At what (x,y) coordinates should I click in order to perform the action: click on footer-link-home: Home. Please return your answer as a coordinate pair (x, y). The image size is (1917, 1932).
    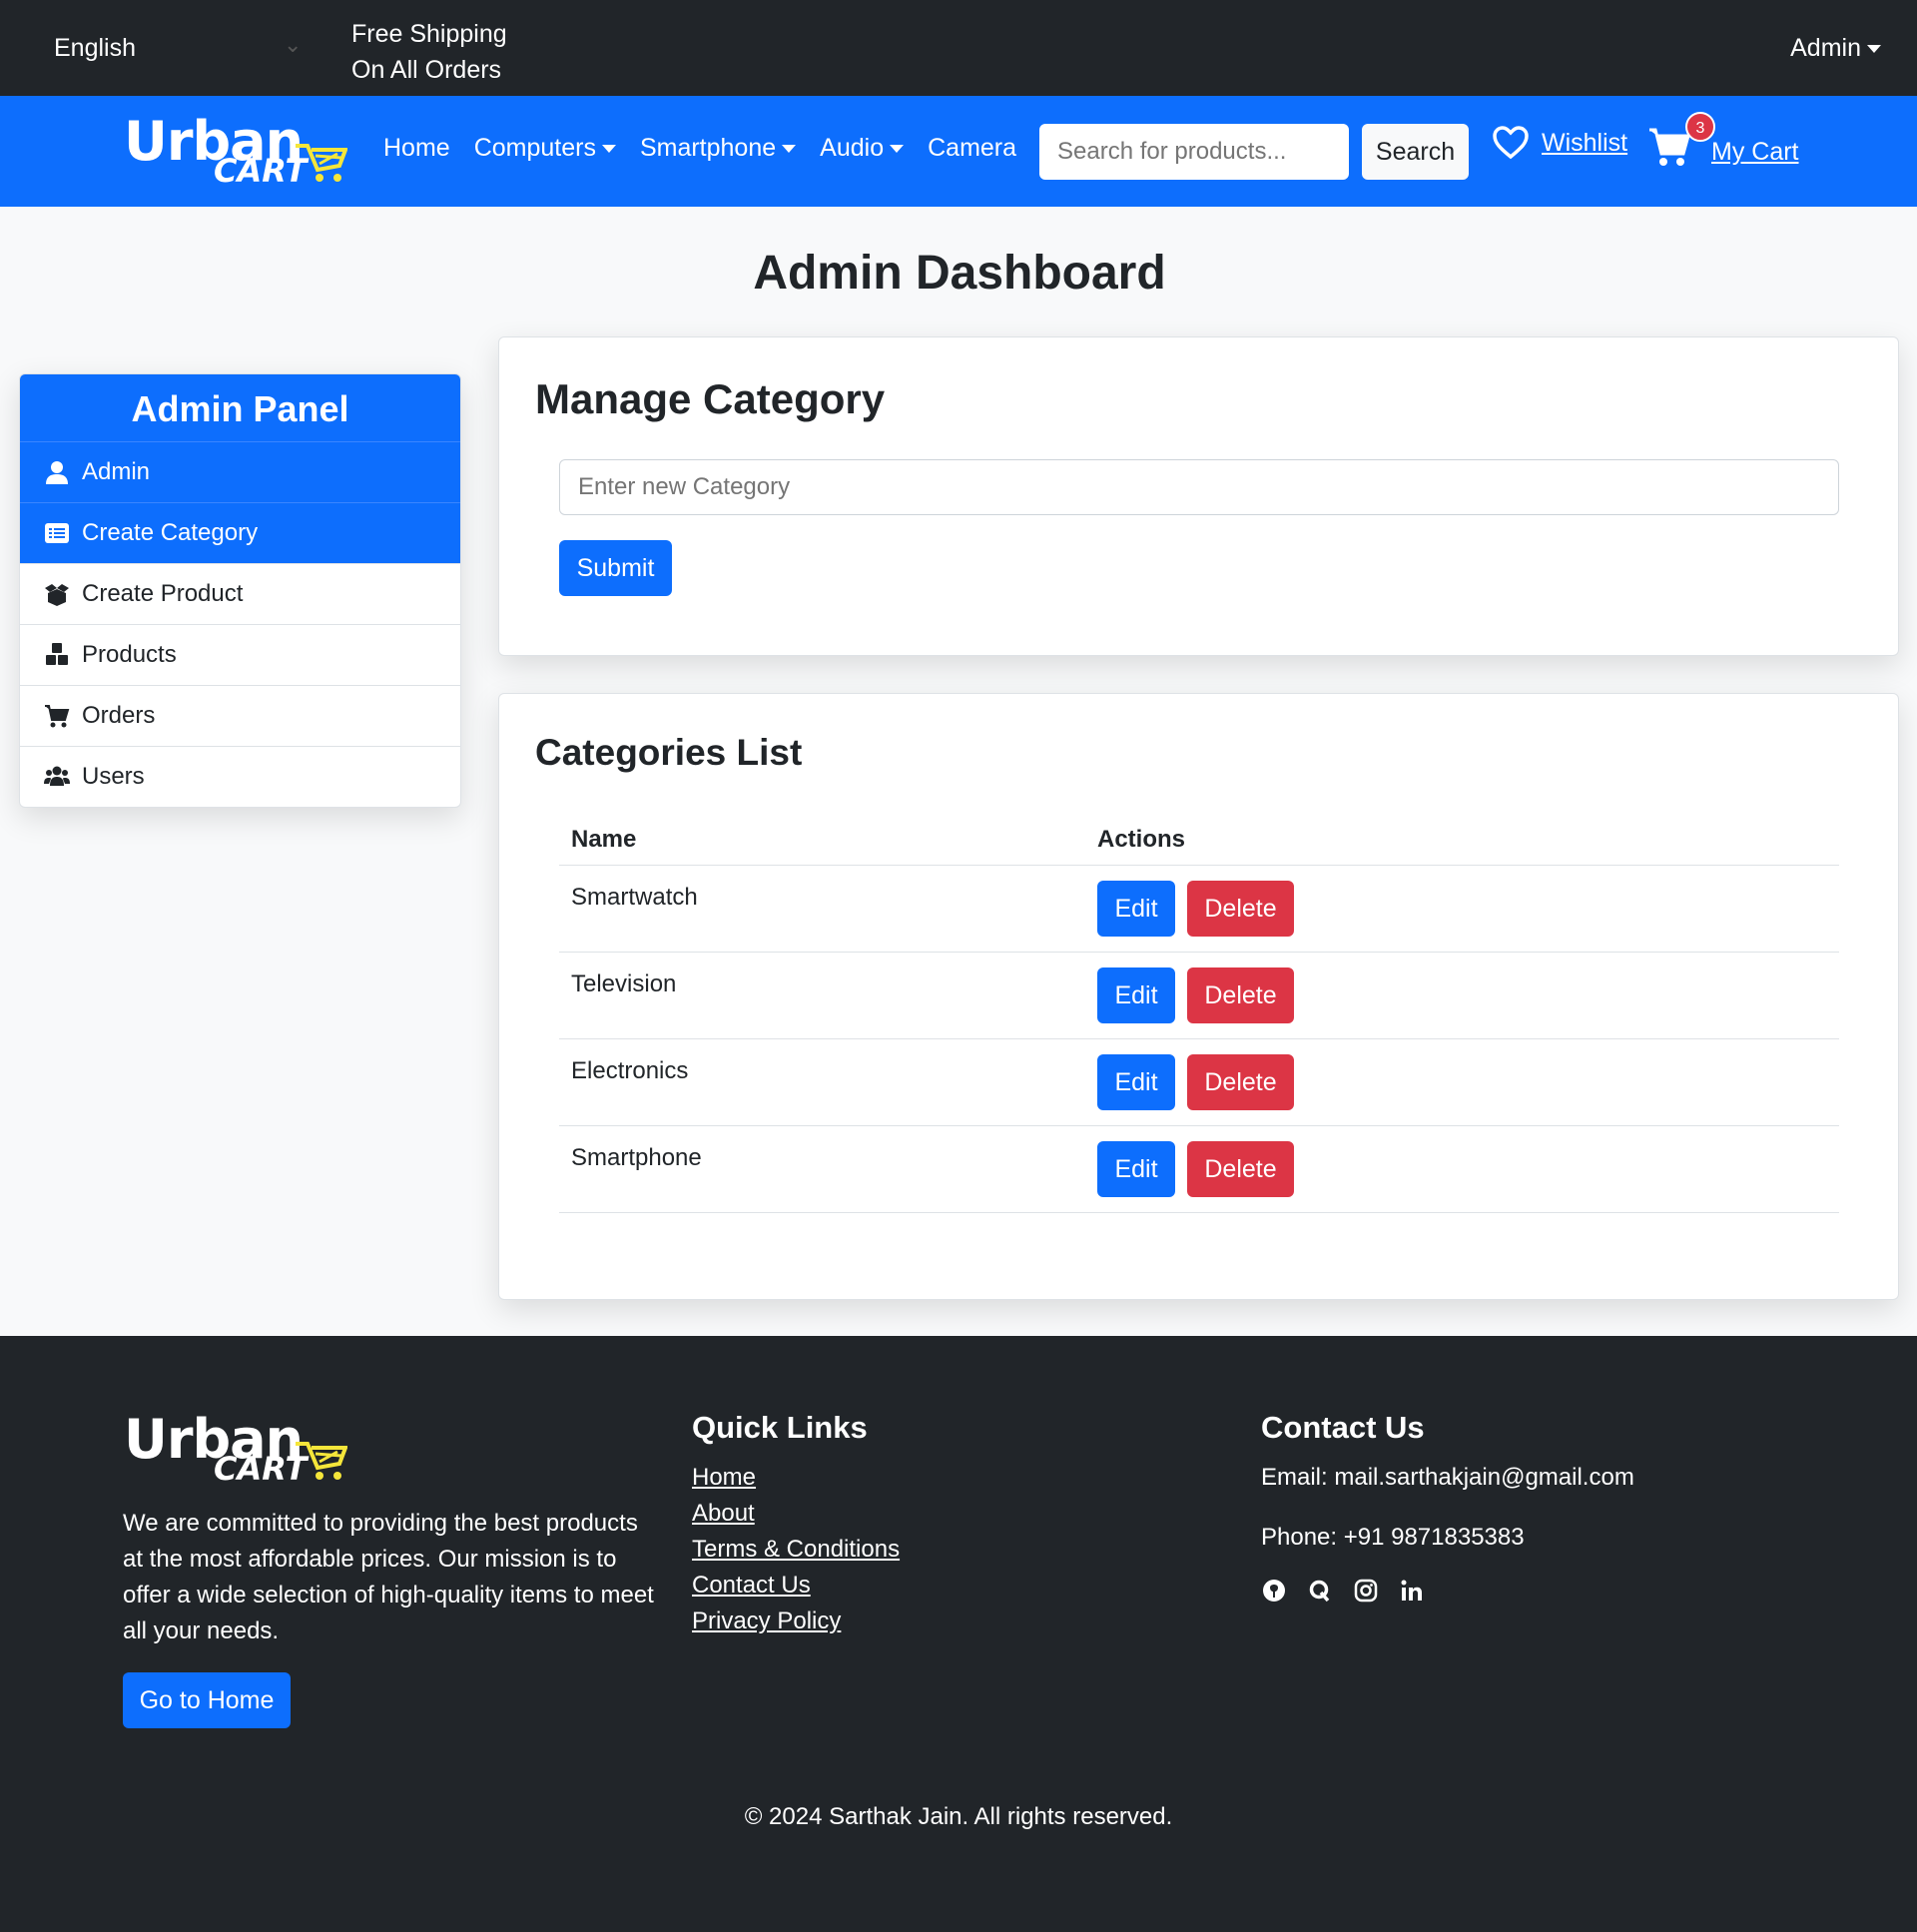
    Looking at the image, I should click on (796, 1478).